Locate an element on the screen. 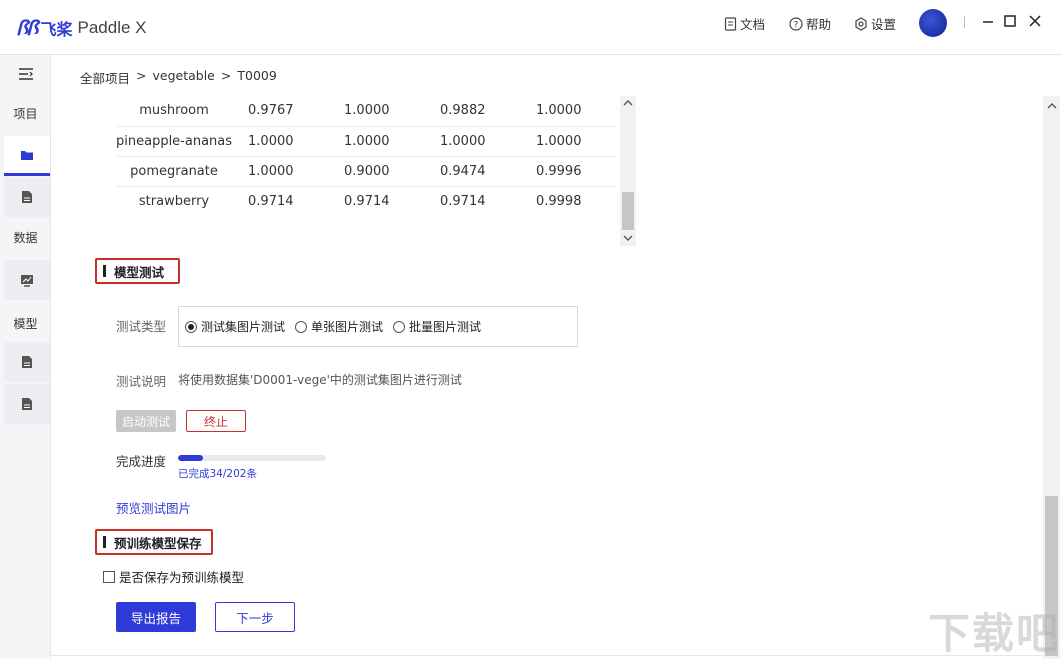  progress-bar-fill is located at coordinates (190, 458).